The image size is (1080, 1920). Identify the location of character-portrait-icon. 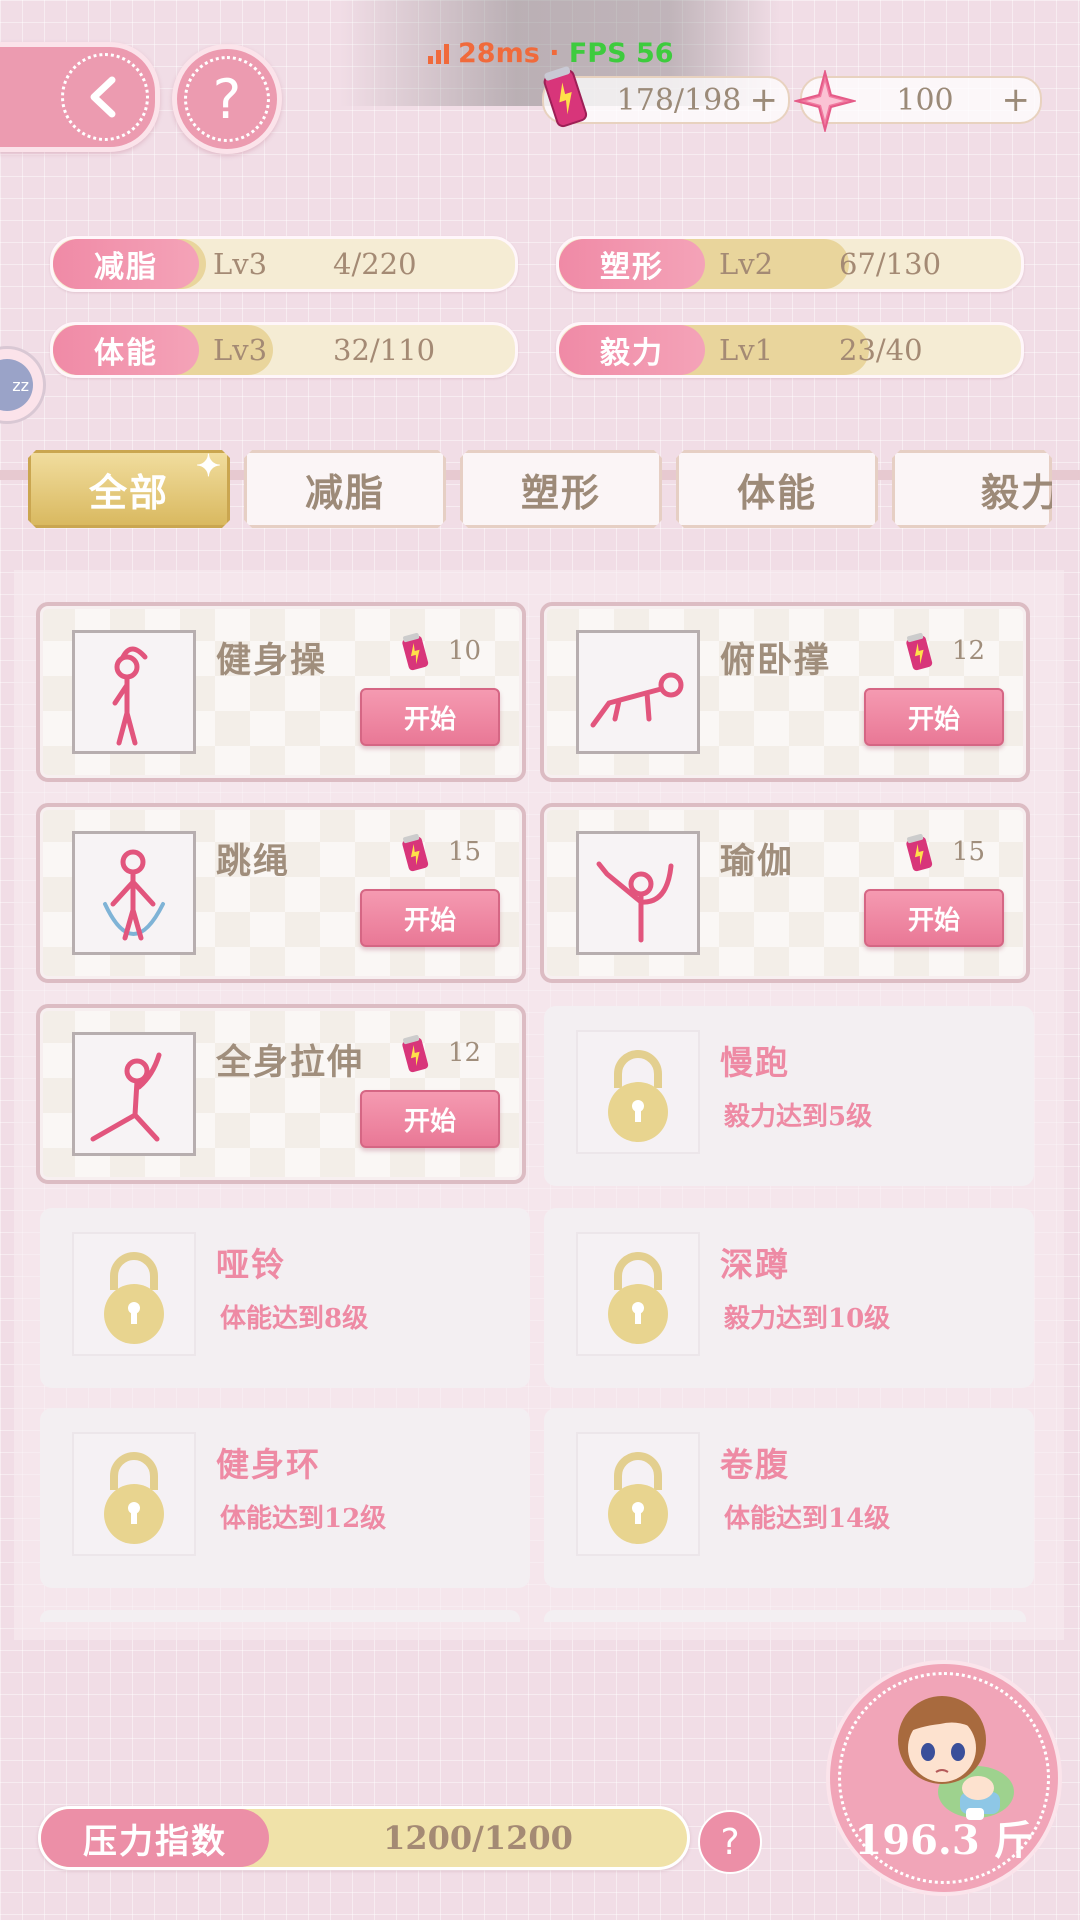
(956, 1758).